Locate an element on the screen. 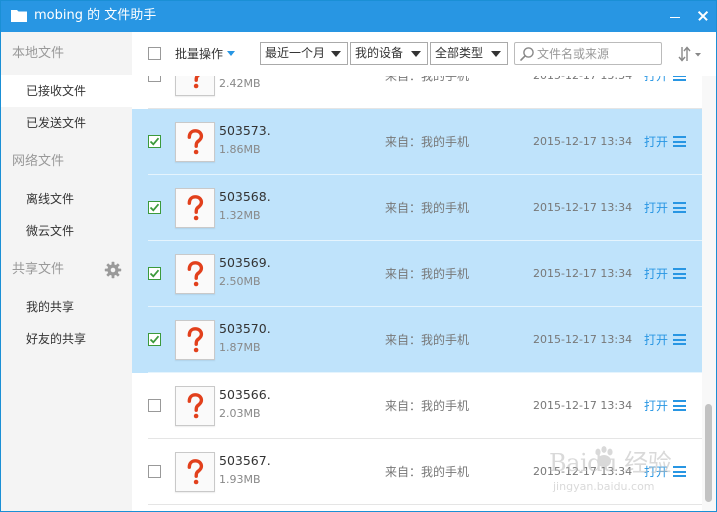 Image resolution: width=717 pixels, height=512 pixels. search-box is located at coordinates (588, 53).